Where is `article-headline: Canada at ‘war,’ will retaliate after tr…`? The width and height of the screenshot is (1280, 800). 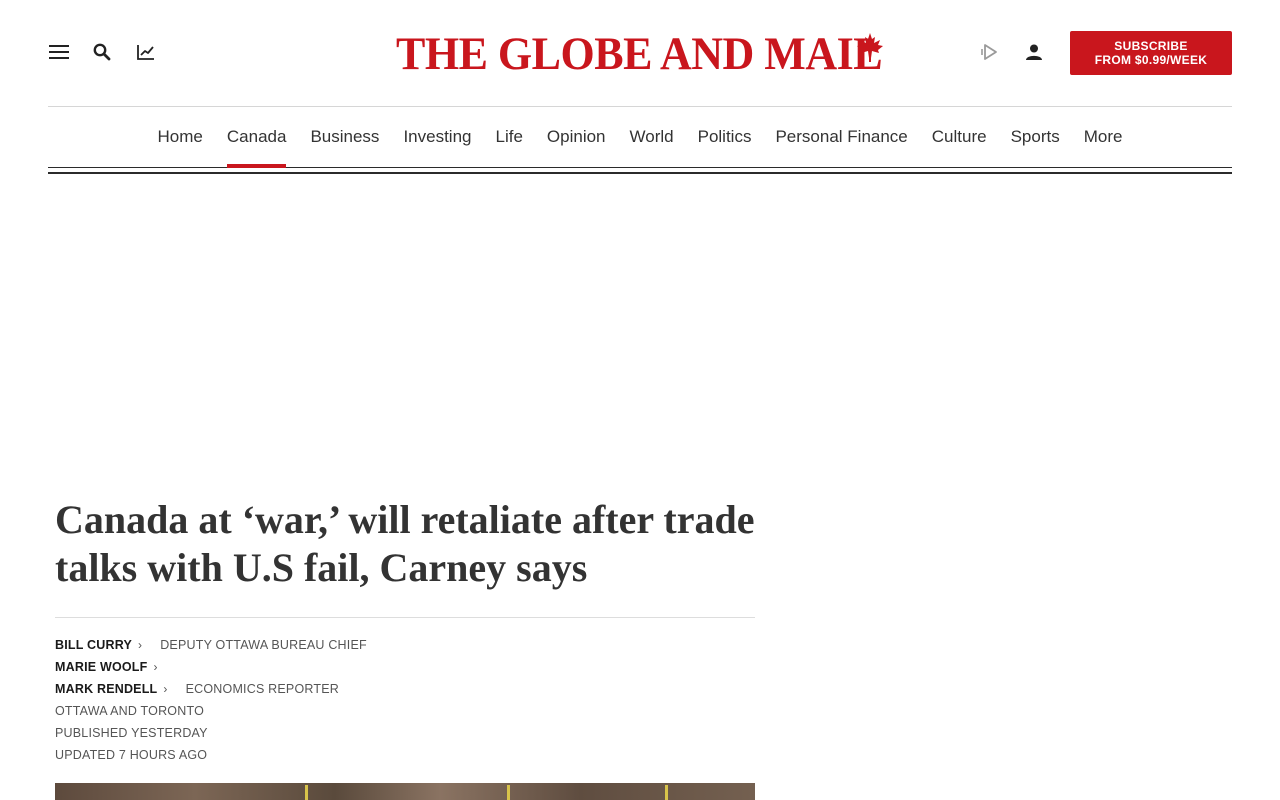
article-headline: Canada at ‘war,’ will retaliate after tr… is located at coordinates (405, 543).